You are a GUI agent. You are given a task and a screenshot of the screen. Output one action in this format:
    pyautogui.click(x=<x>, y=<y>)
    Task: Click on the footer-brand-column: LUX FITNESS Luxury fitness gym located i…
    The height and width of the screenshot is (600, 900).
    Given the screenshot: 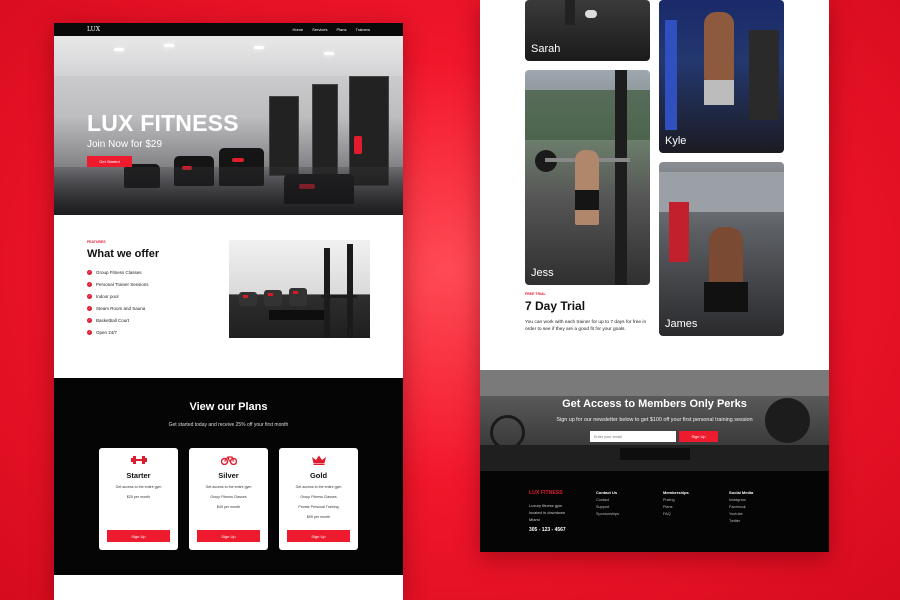 What is the action you would take?
    pyautogui.click(x=547, y=511)
    